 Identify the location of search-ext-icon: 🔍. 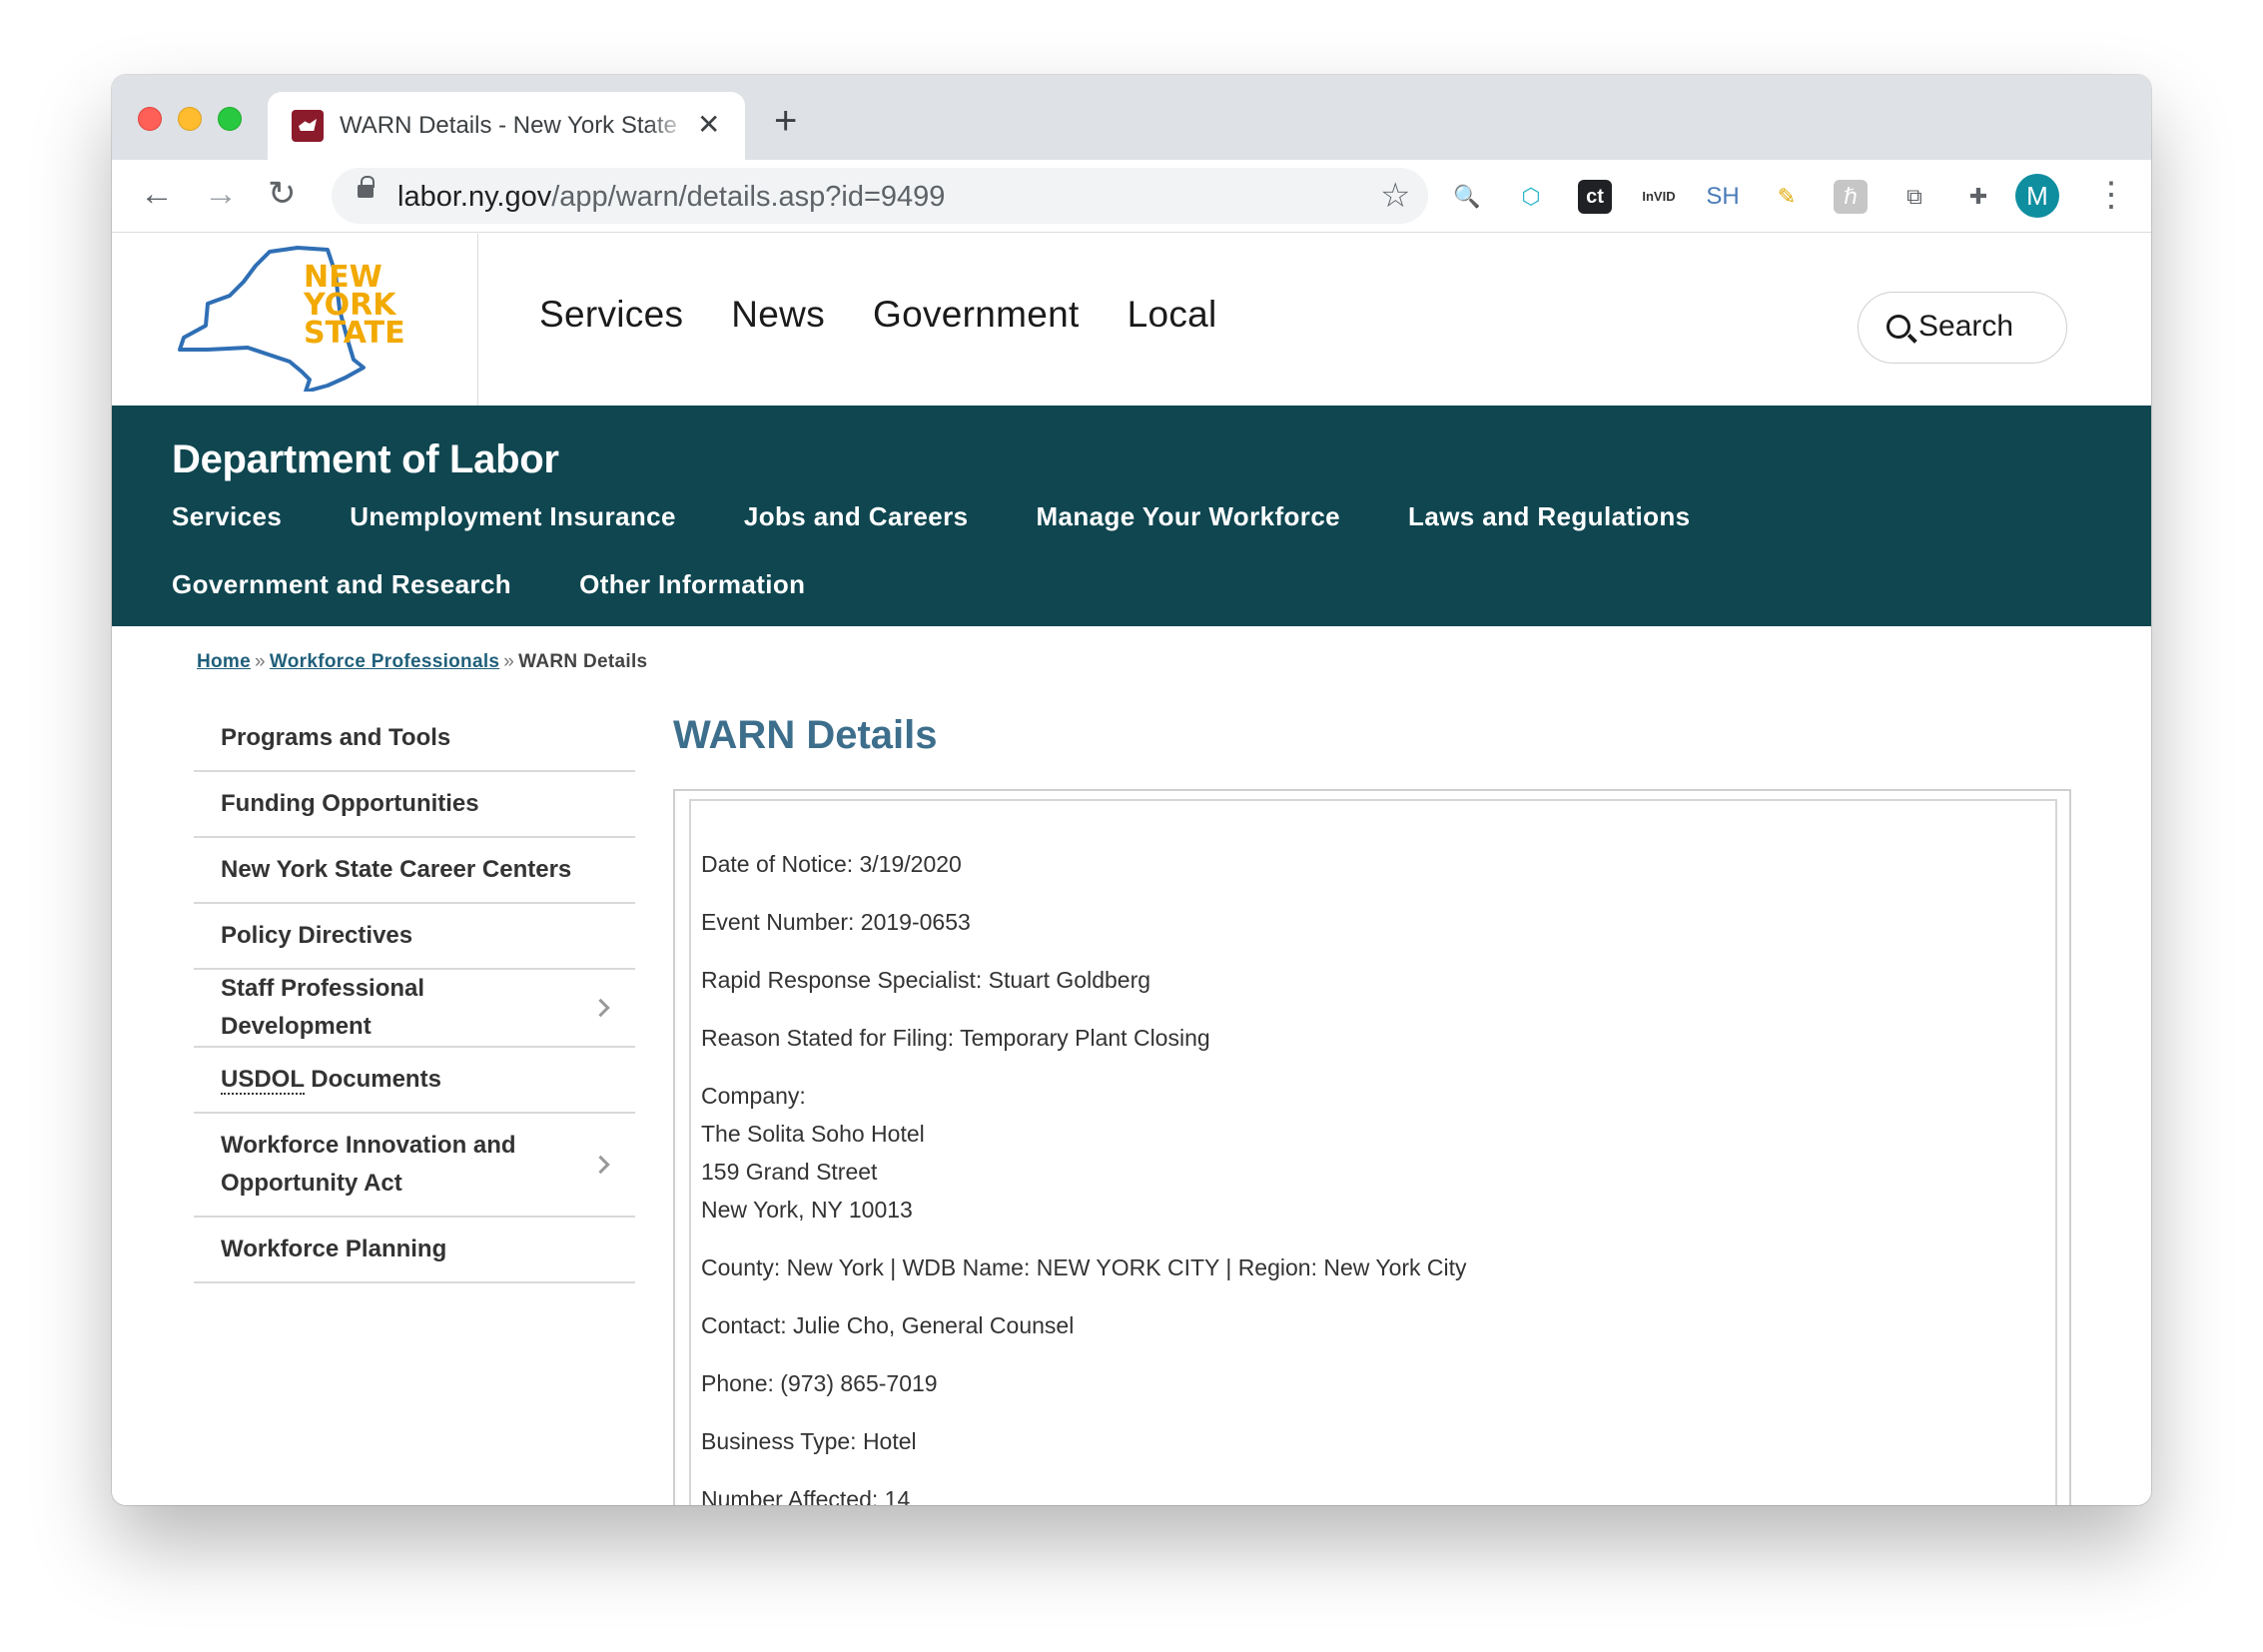
(1467, 197).